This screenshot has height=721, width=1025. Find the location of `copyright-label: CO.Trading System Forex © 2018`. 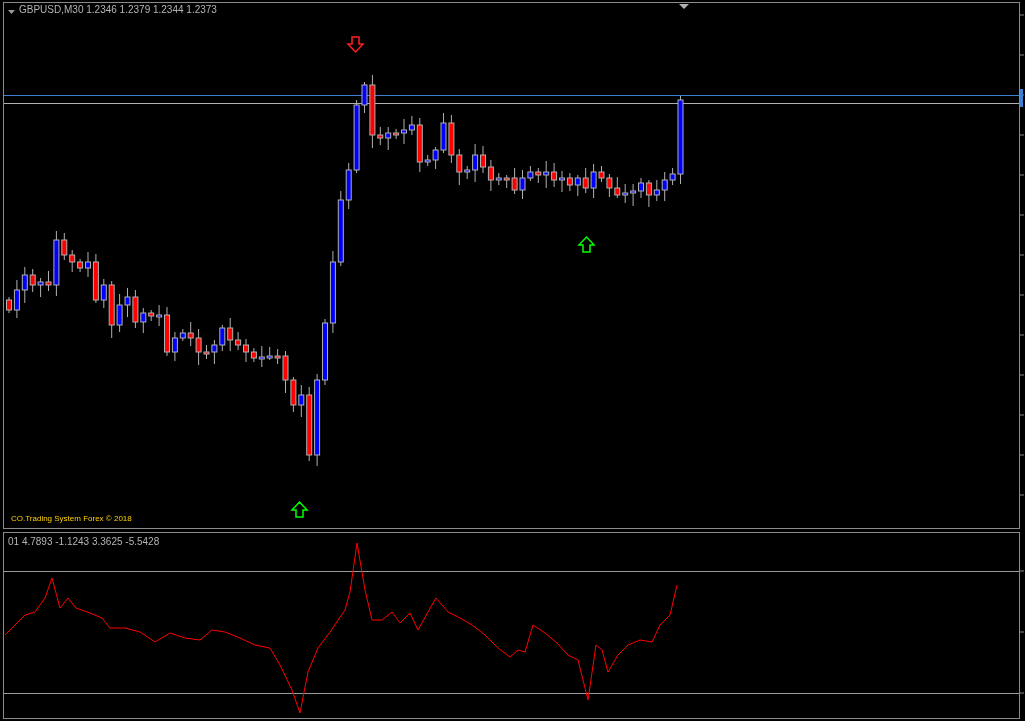

copyright-label: CO.Trading System Forex © 2018 is located at coordinates (71, 518).